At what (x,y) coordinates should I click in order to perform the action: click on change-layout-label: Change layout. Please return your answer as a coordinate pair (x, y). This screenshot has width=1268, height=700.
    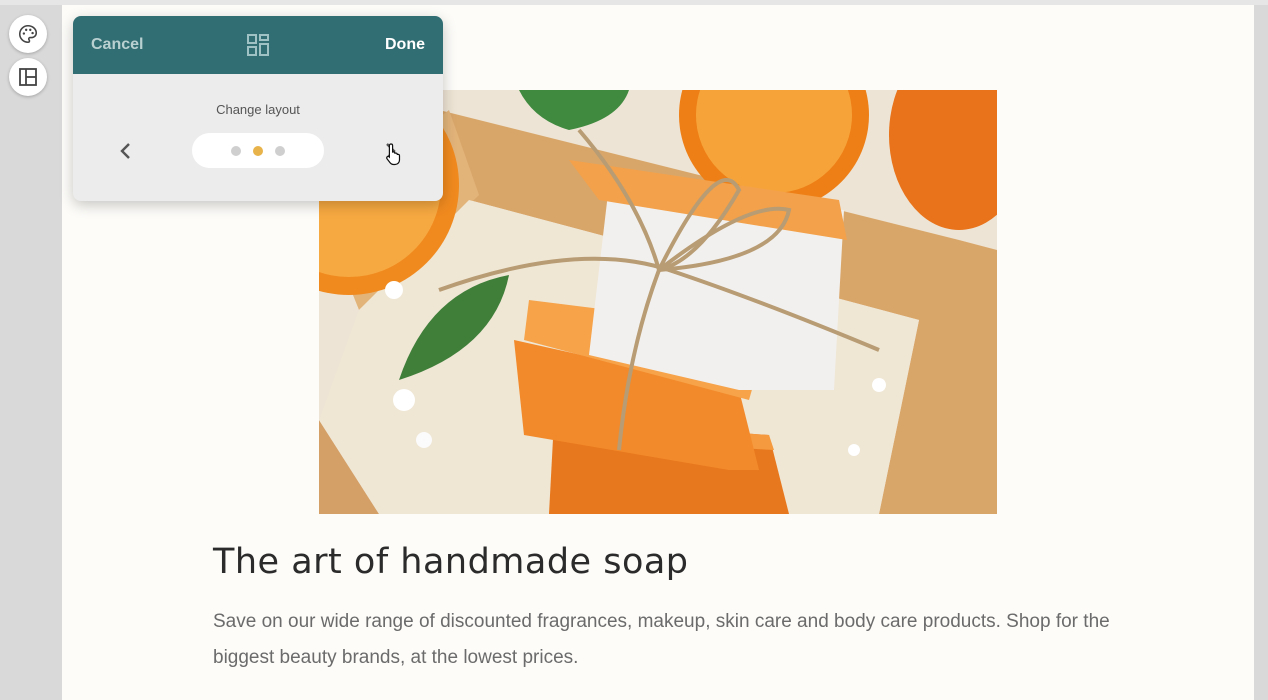
    Looking at the image, I should click on (258, 109).